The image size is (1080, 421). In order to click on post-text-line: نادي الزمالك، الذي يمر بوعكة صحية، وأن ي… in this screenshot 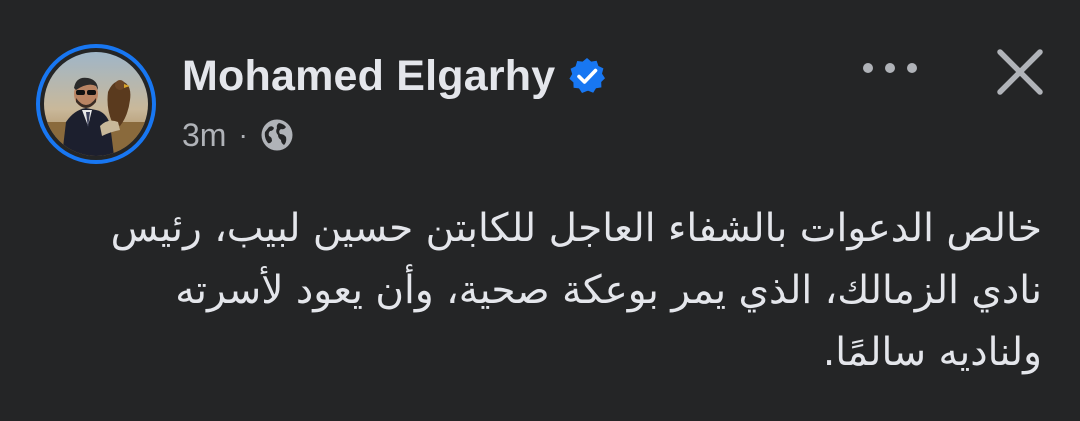, I will do `click(608, 290)`.